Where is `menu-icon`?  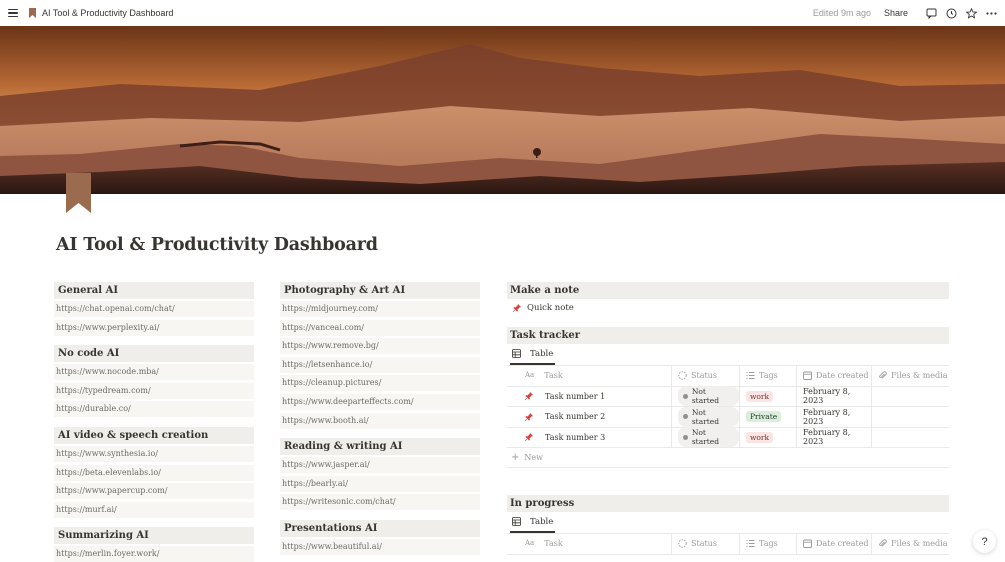
menu-icon is located at coordinates (13, 13).